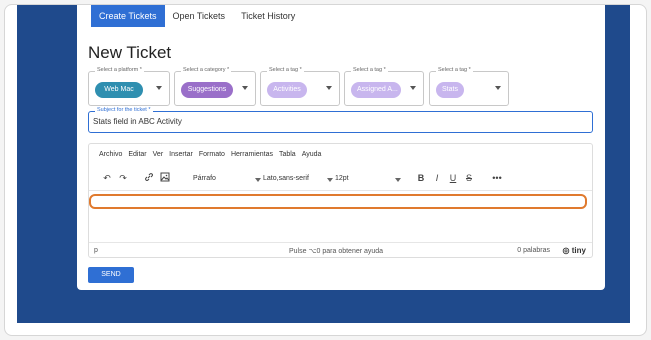  I want to click on subject-field-value: Stats field in ABC Activity, so click(137, 121).